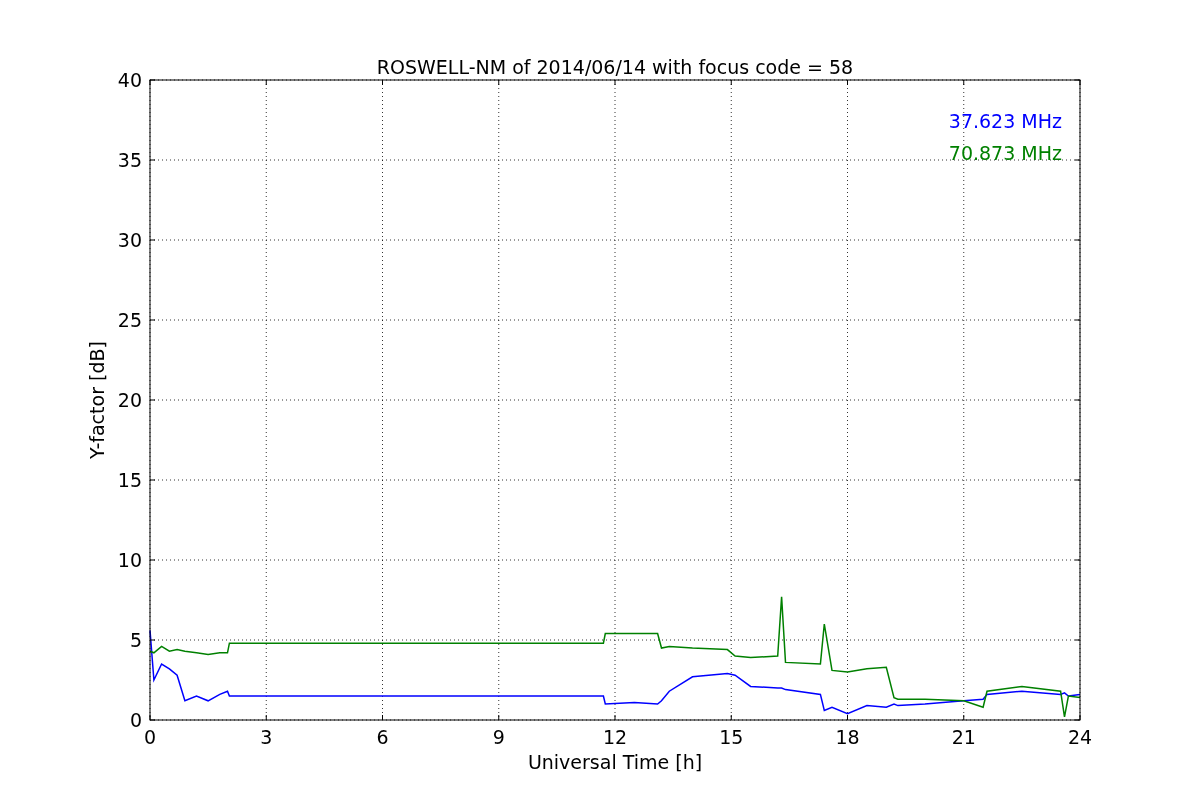  I want to click on y-tick-label: 30, so click(129, 240).